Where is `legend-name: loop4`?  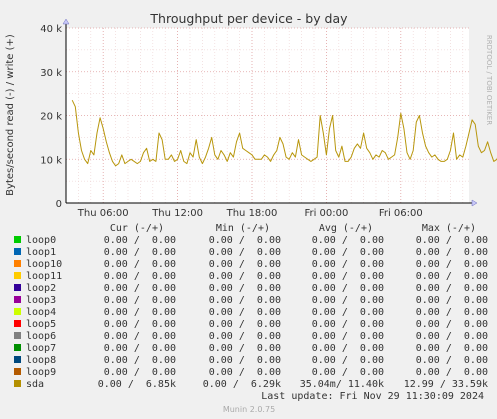 legend-name: loop4 is located at coordinates (41, 312).